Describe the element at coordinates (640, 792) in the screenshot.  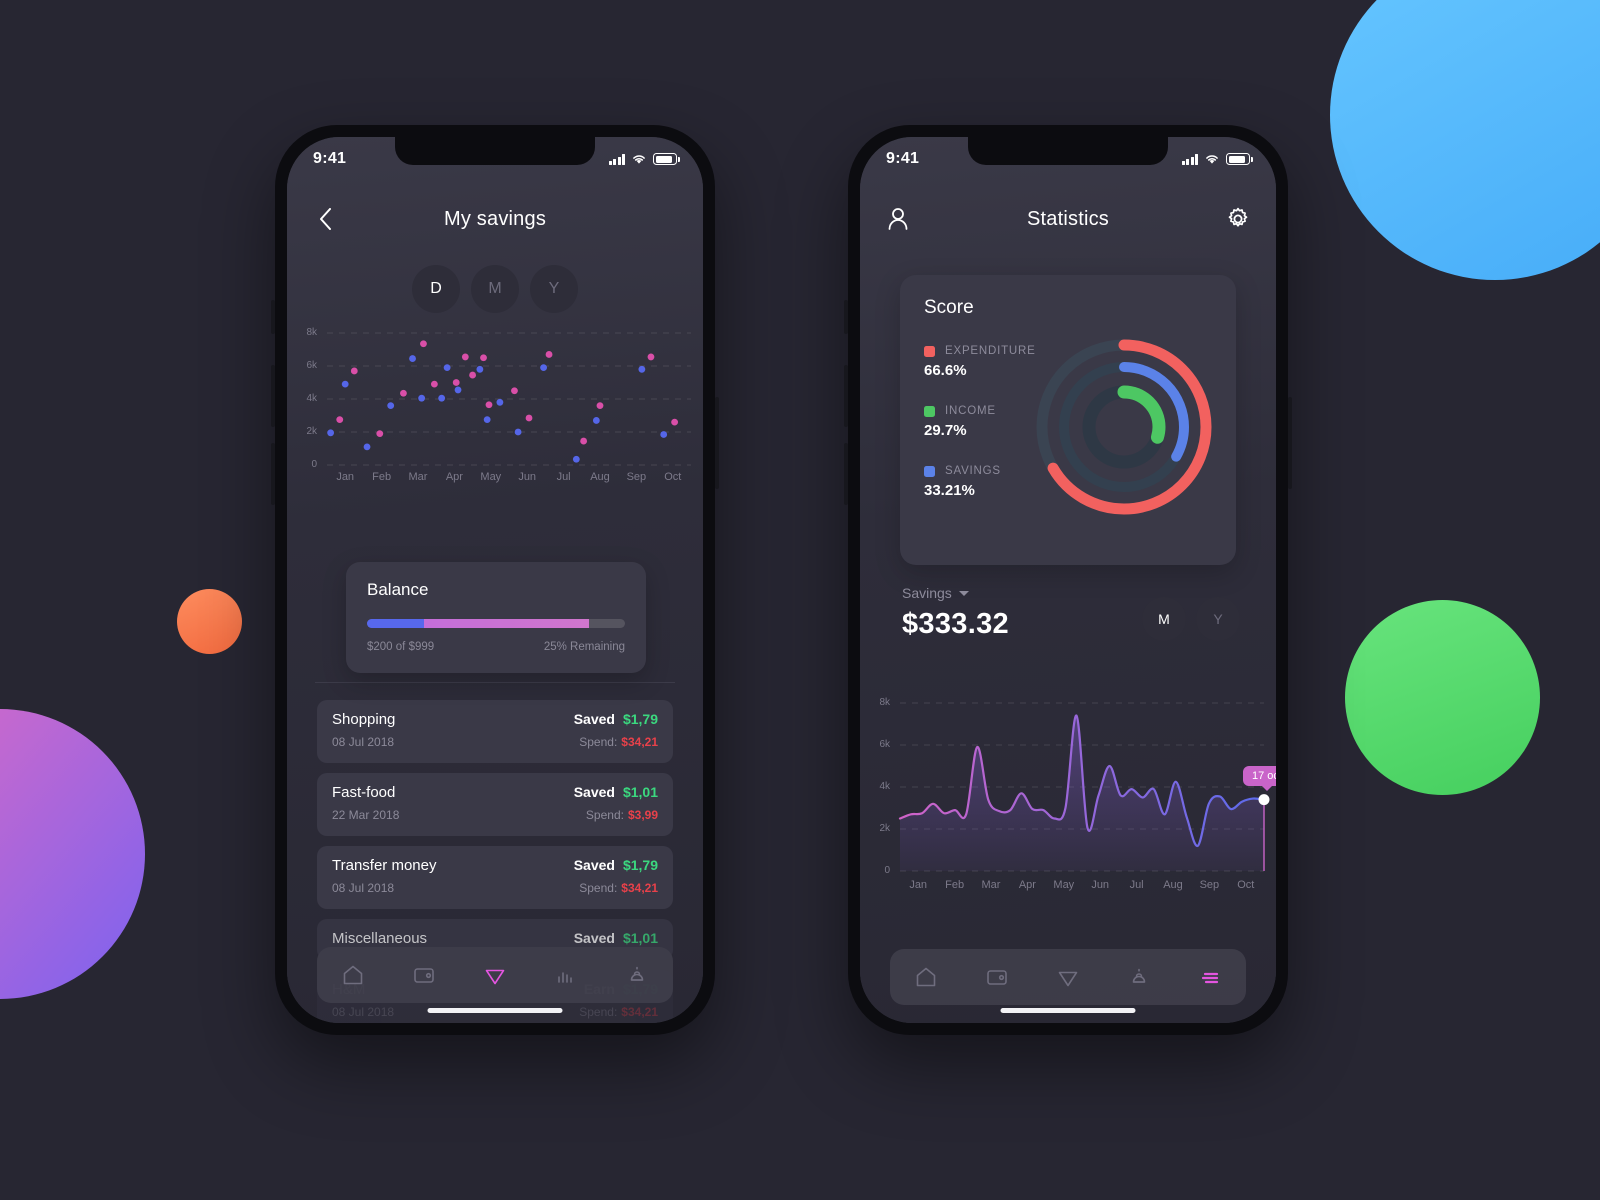
I see `transaction-saved-value: $1,01` at that location.